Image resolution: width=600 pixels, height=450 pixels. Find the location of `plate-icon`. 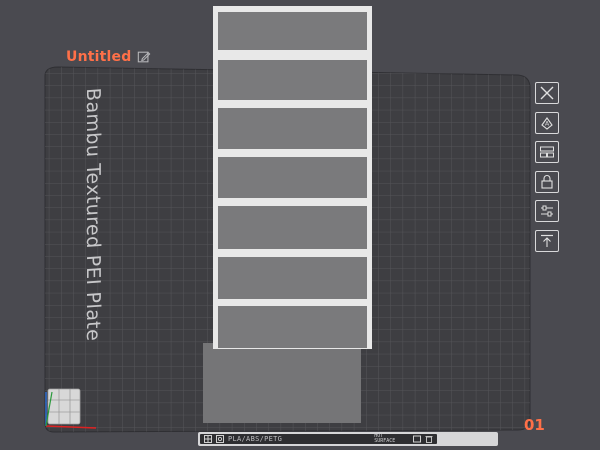

plate-icon is located at coordinates (417, 439).